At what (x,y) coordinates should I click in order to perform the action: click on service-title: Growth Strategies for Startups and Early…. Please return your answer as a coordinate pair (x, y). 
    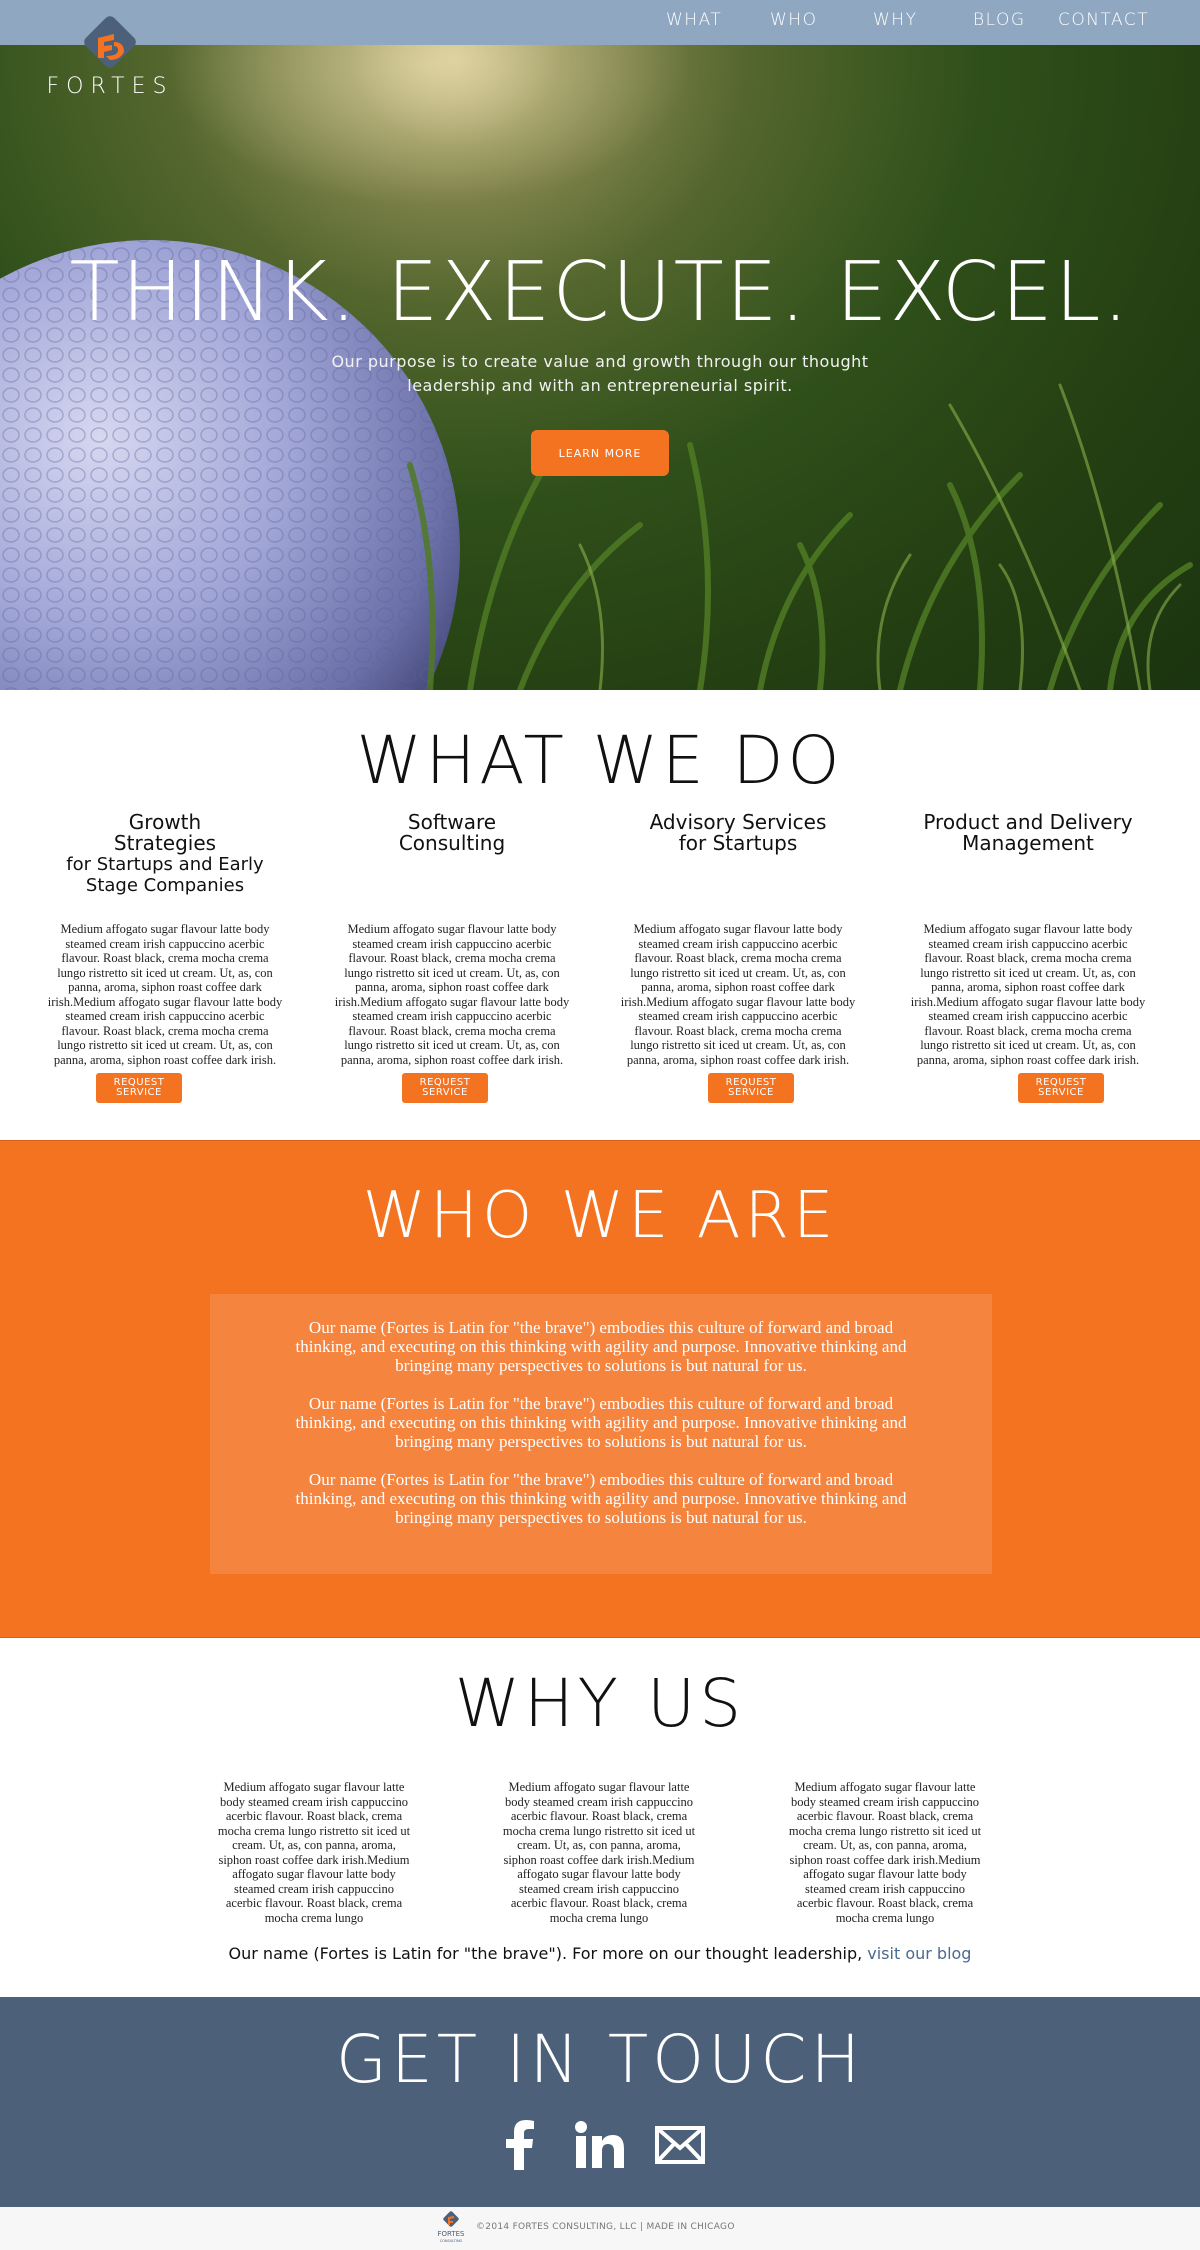
    Looking at the image, I should click on (165, 862).